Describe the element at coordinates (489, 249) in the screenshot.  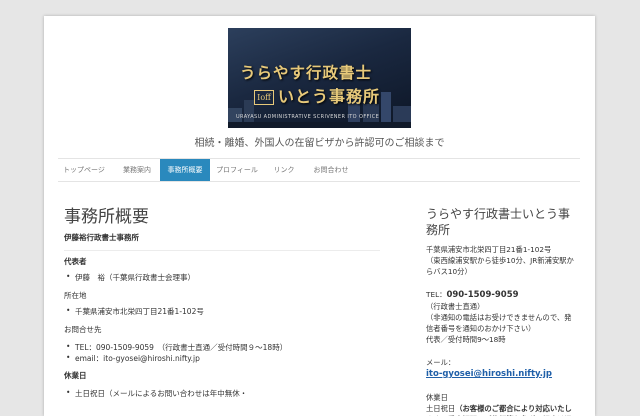
I see `sidebar-address: 千葉県浦安市北栄四丁目21番1-102号` at that location.